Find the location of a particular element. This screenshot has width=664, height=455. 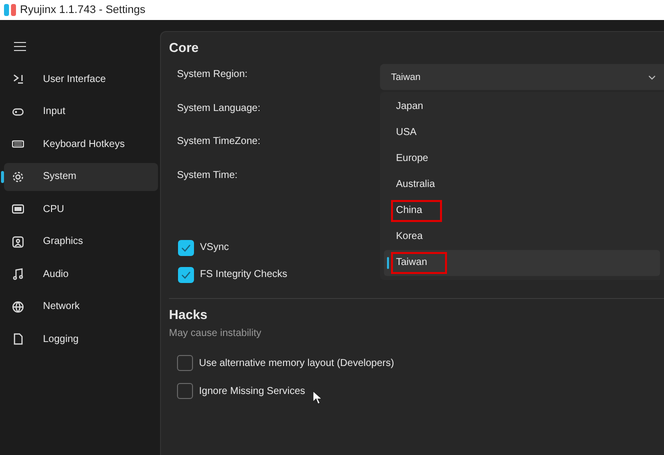

sidebar-item: System is located at coordinates (81, 176).